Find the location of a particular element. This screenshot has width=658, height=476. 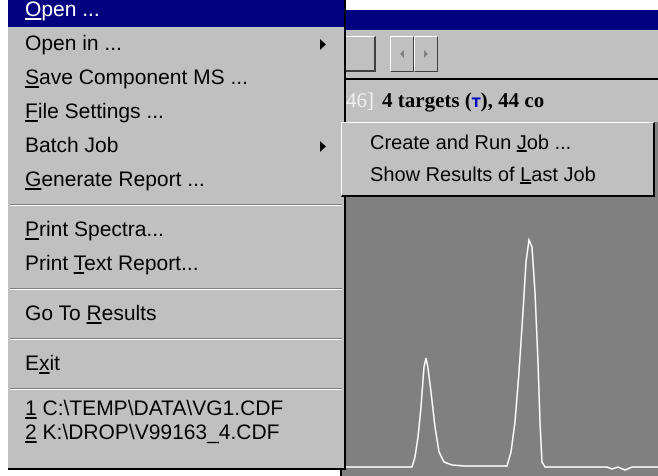

menu-item: Show Results of Last Job is located at coordinates (497, 175).